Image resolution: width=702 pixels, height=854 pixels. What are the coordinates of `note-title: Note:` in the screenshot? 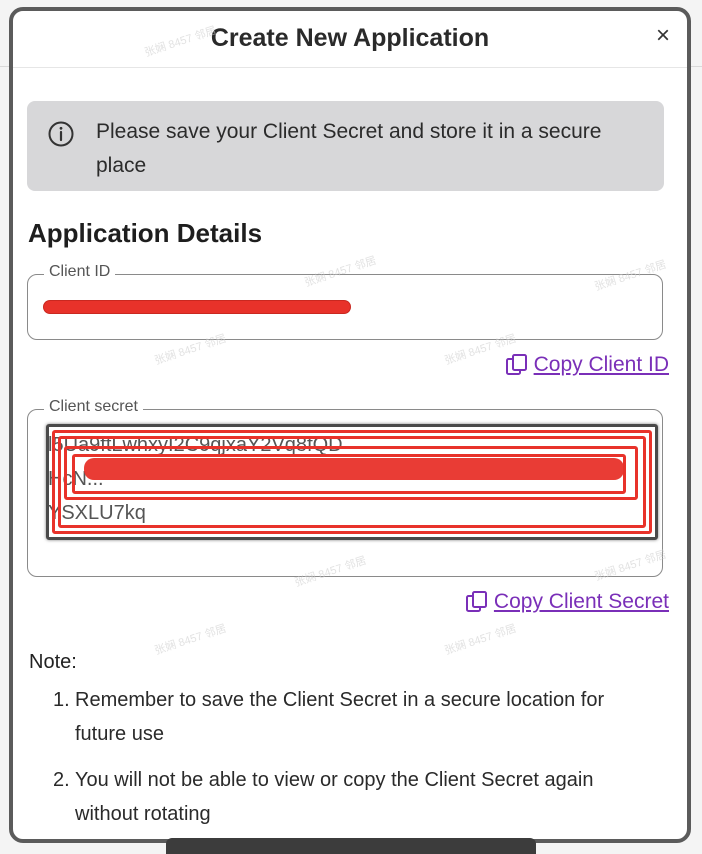 It's located at (53, 662).